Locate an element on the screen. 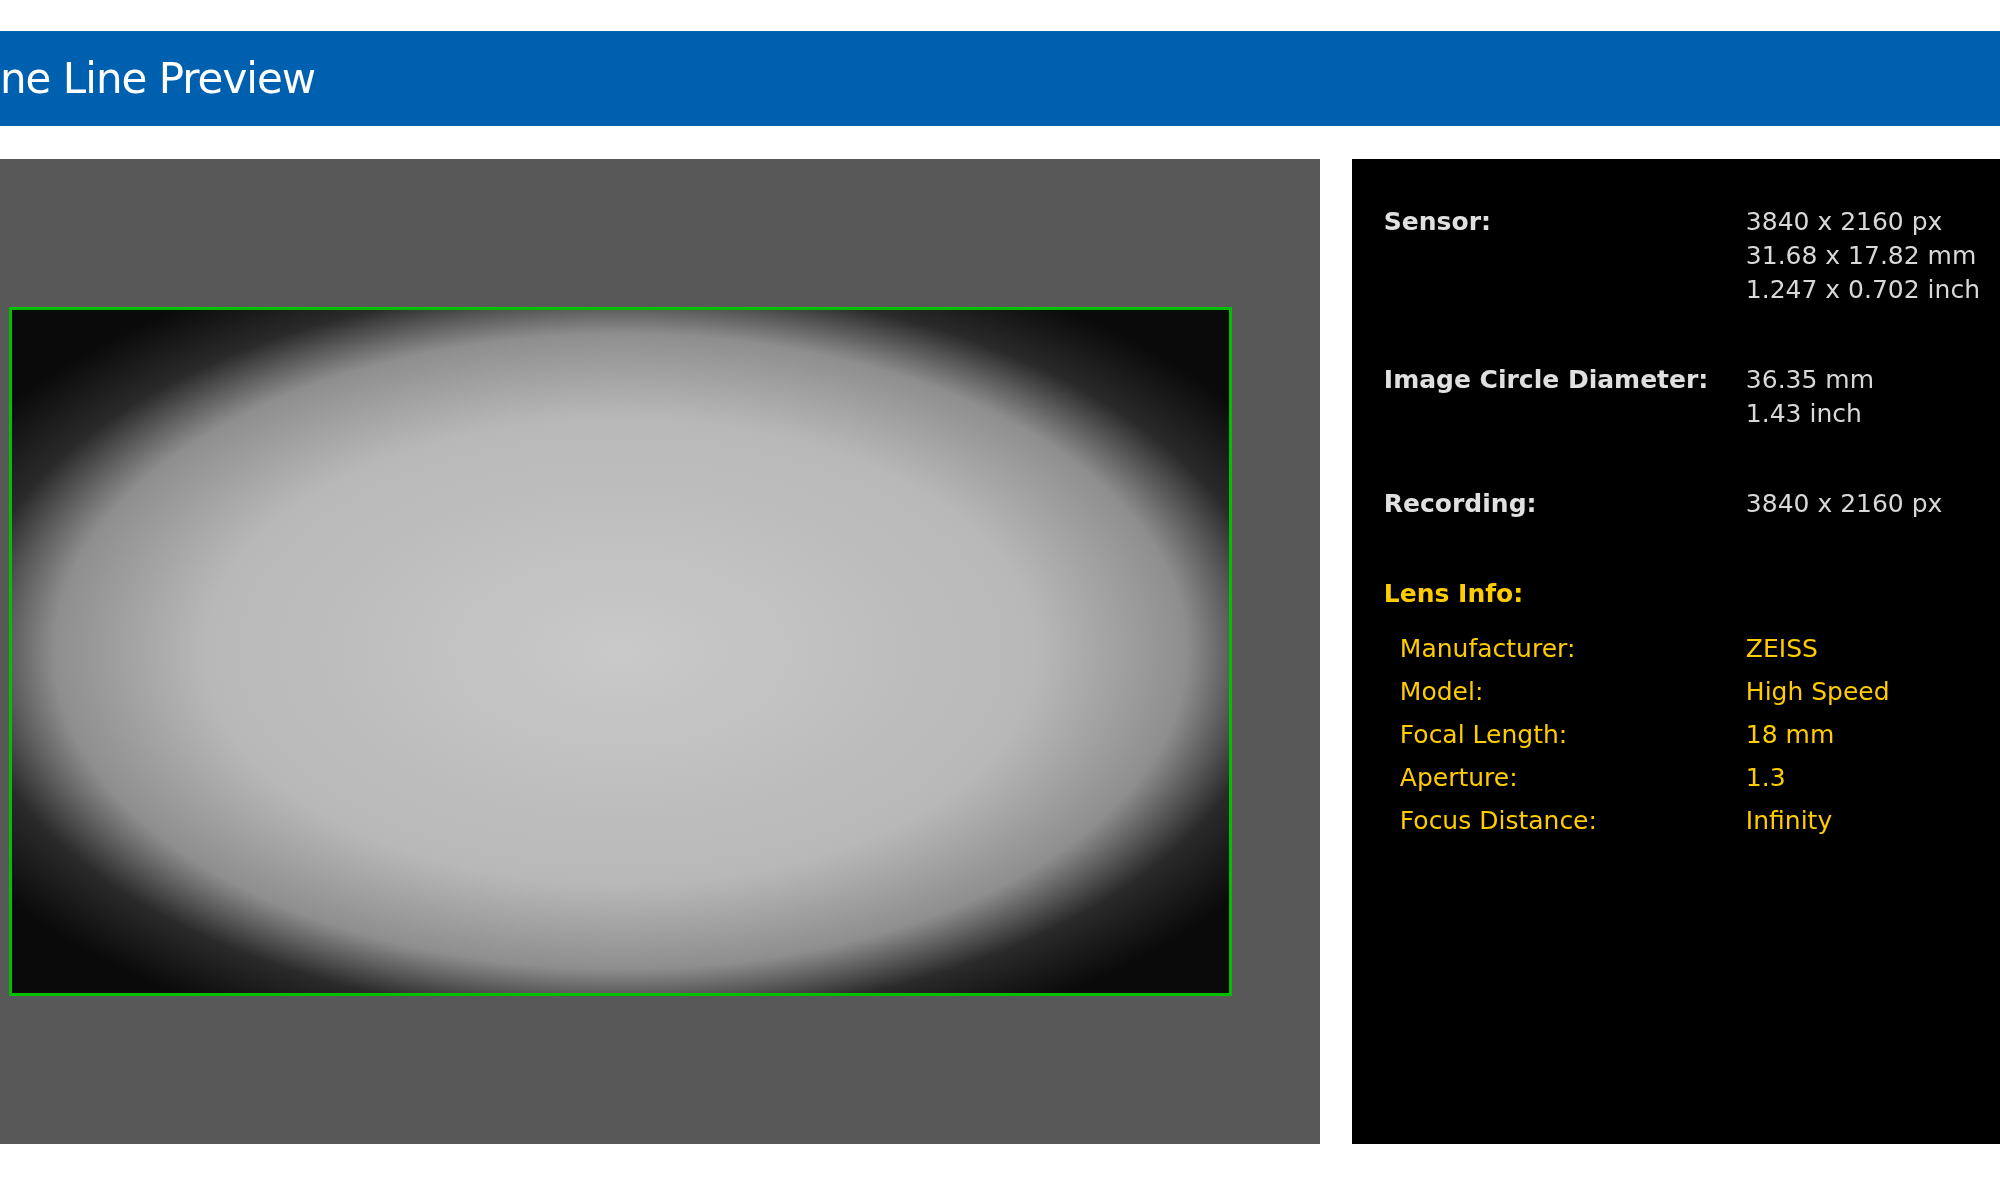 The image size is (2000, 1192). spec-label: Sensor: is located at coordinates (1437, 222).